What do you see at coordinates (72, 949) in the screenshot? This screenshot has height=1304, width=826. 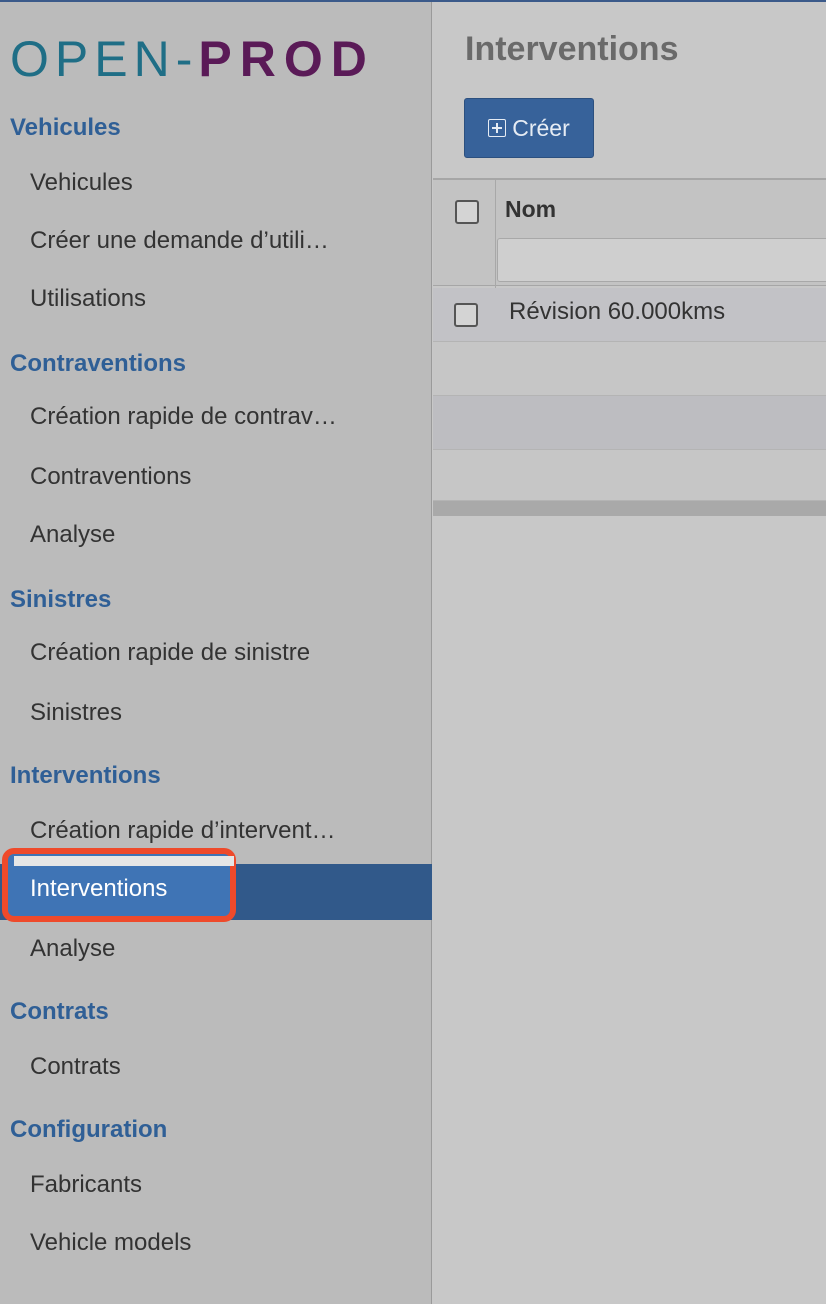 I see `sidebar-item-interventions-analyse: Analyse` at bounding box center [72, 949].